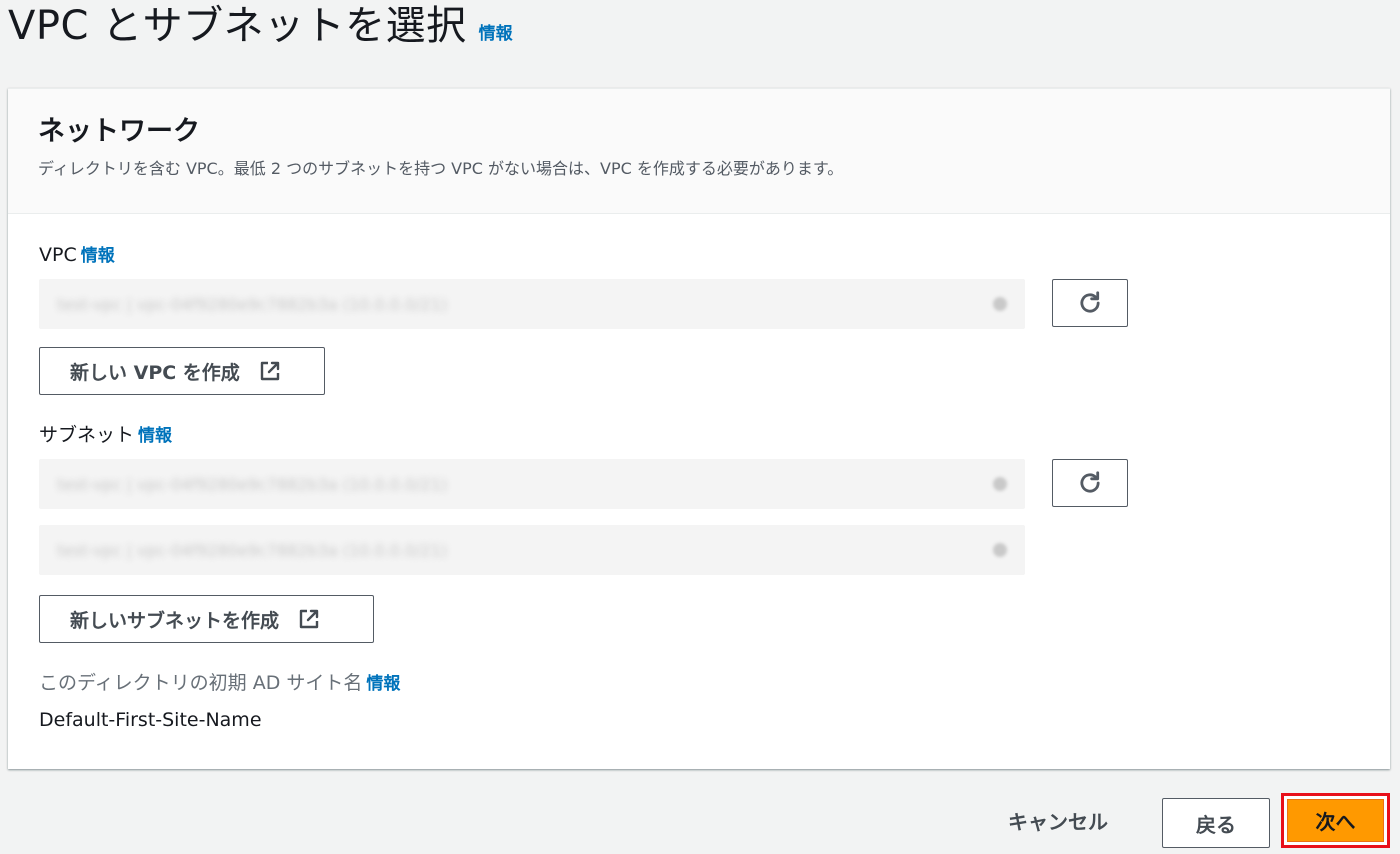 The width and height of the screenshot is (1400, 854). I want to click on subnet-info-link: 情報, so click(155, 436).